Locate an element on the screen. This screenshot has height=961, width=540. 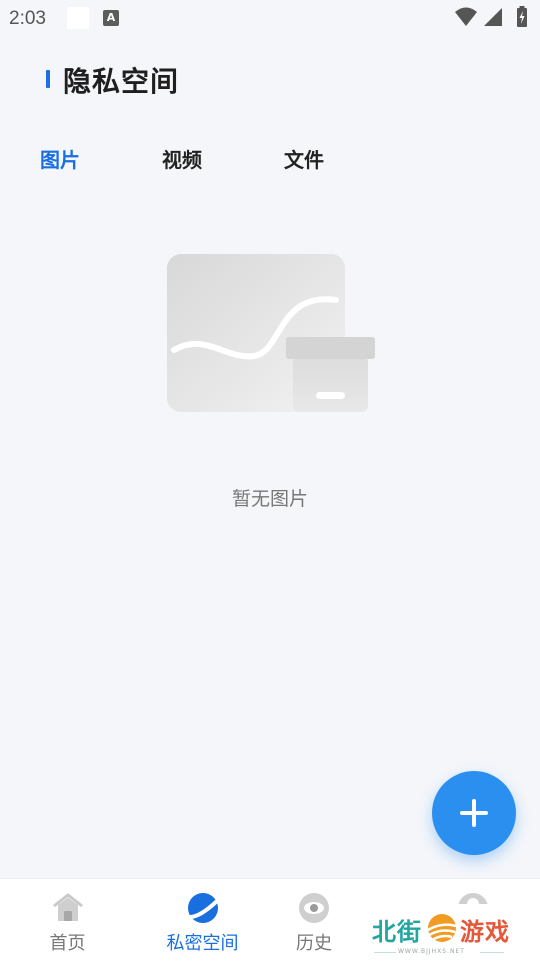
home-icon is located at coordinates (67, 907).